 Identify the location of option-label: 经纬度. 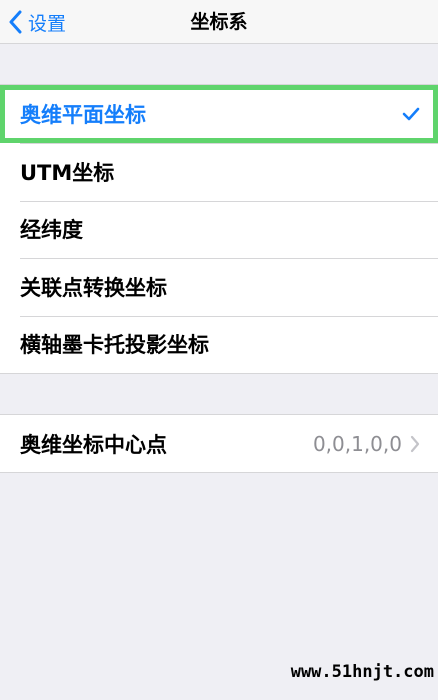
(51, 230).